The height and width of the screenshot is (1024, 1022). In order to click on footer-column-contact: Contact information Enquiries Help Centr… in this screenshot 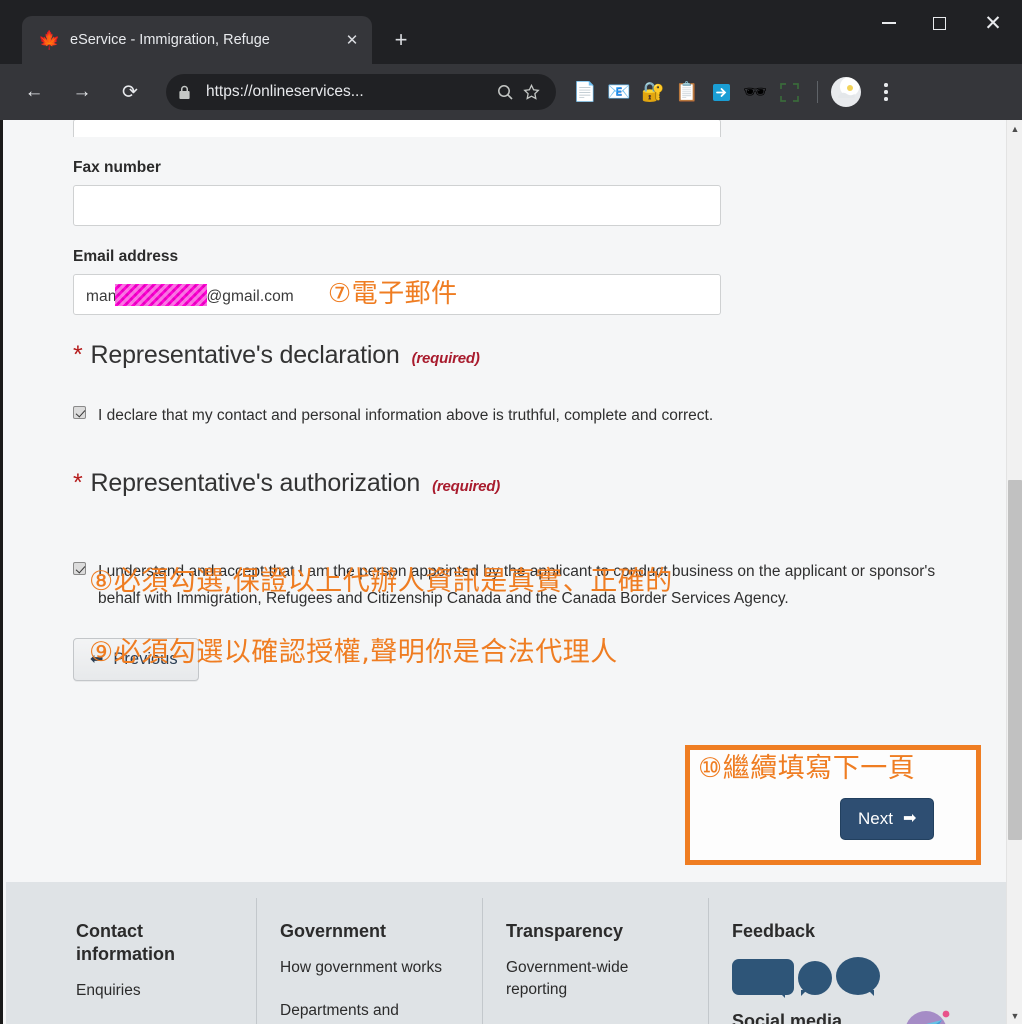, I will do `click(131, 972)`.